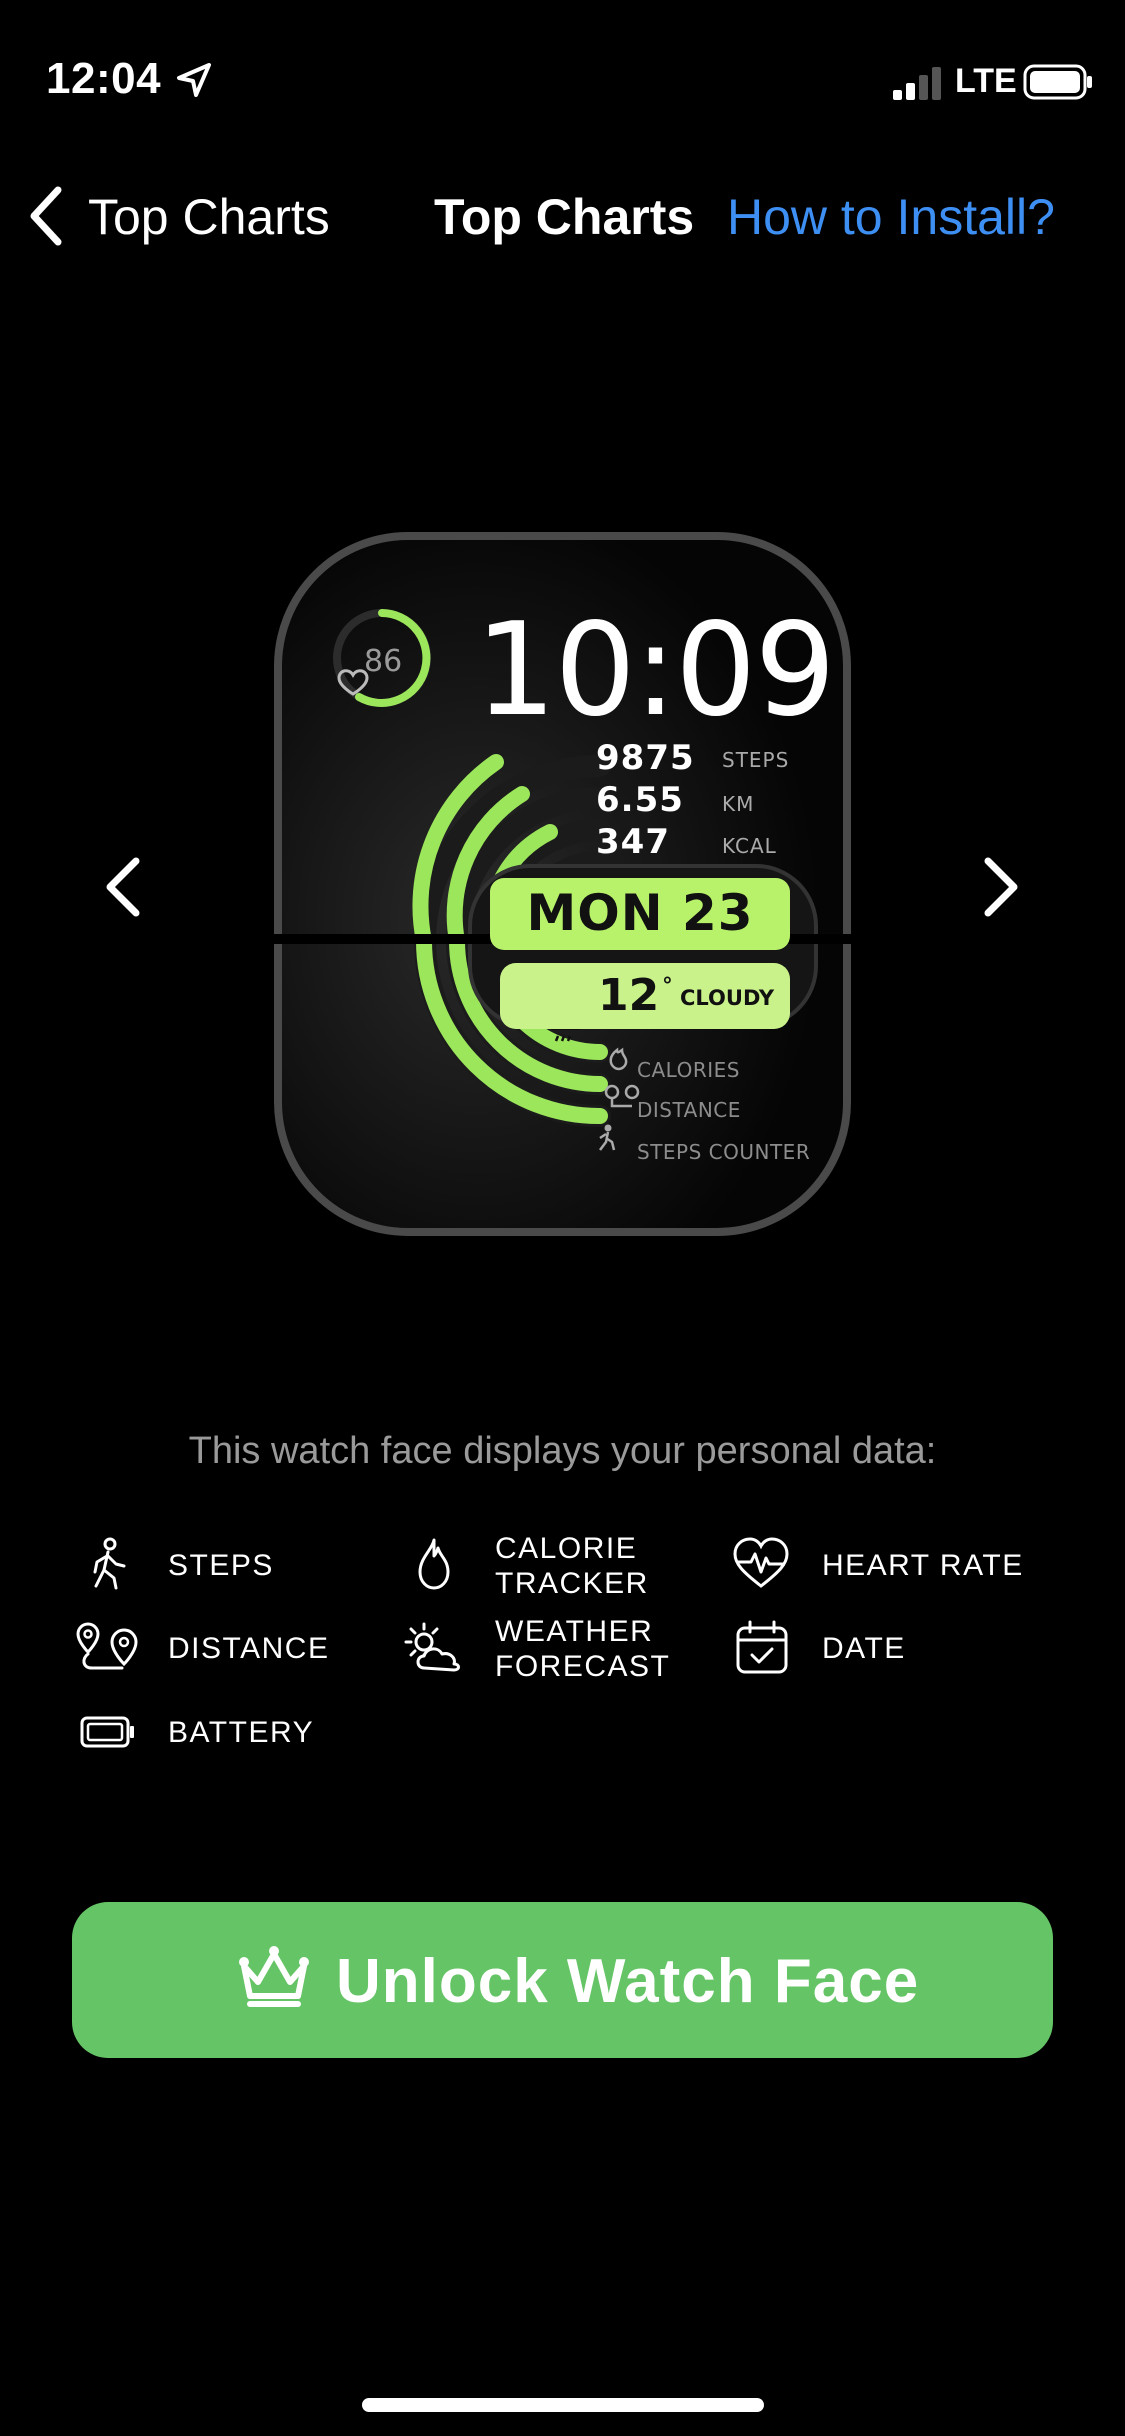  I want to click on calories-unit: KCAL, so click(749, 846).